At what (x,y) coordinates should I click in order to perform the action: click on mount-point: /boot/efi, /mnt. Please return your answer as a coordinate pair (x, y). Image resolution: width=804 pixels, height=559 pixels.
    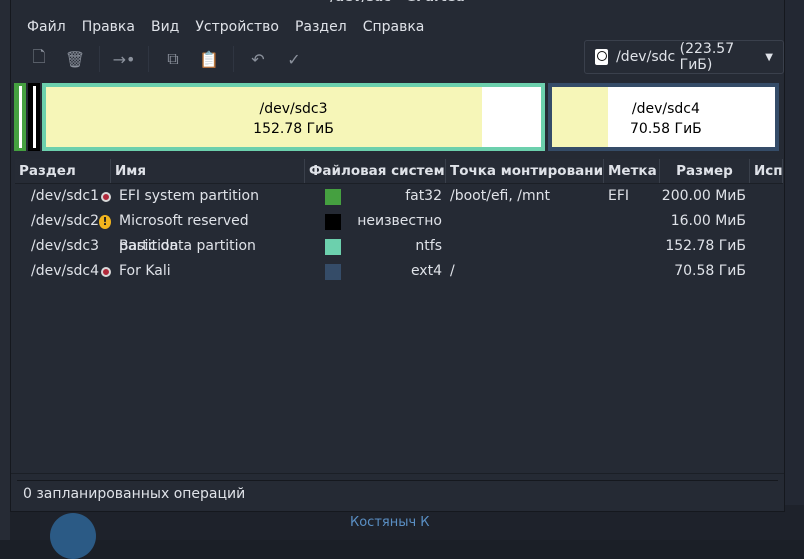
    Looking at the image, I should click on (500, 196).